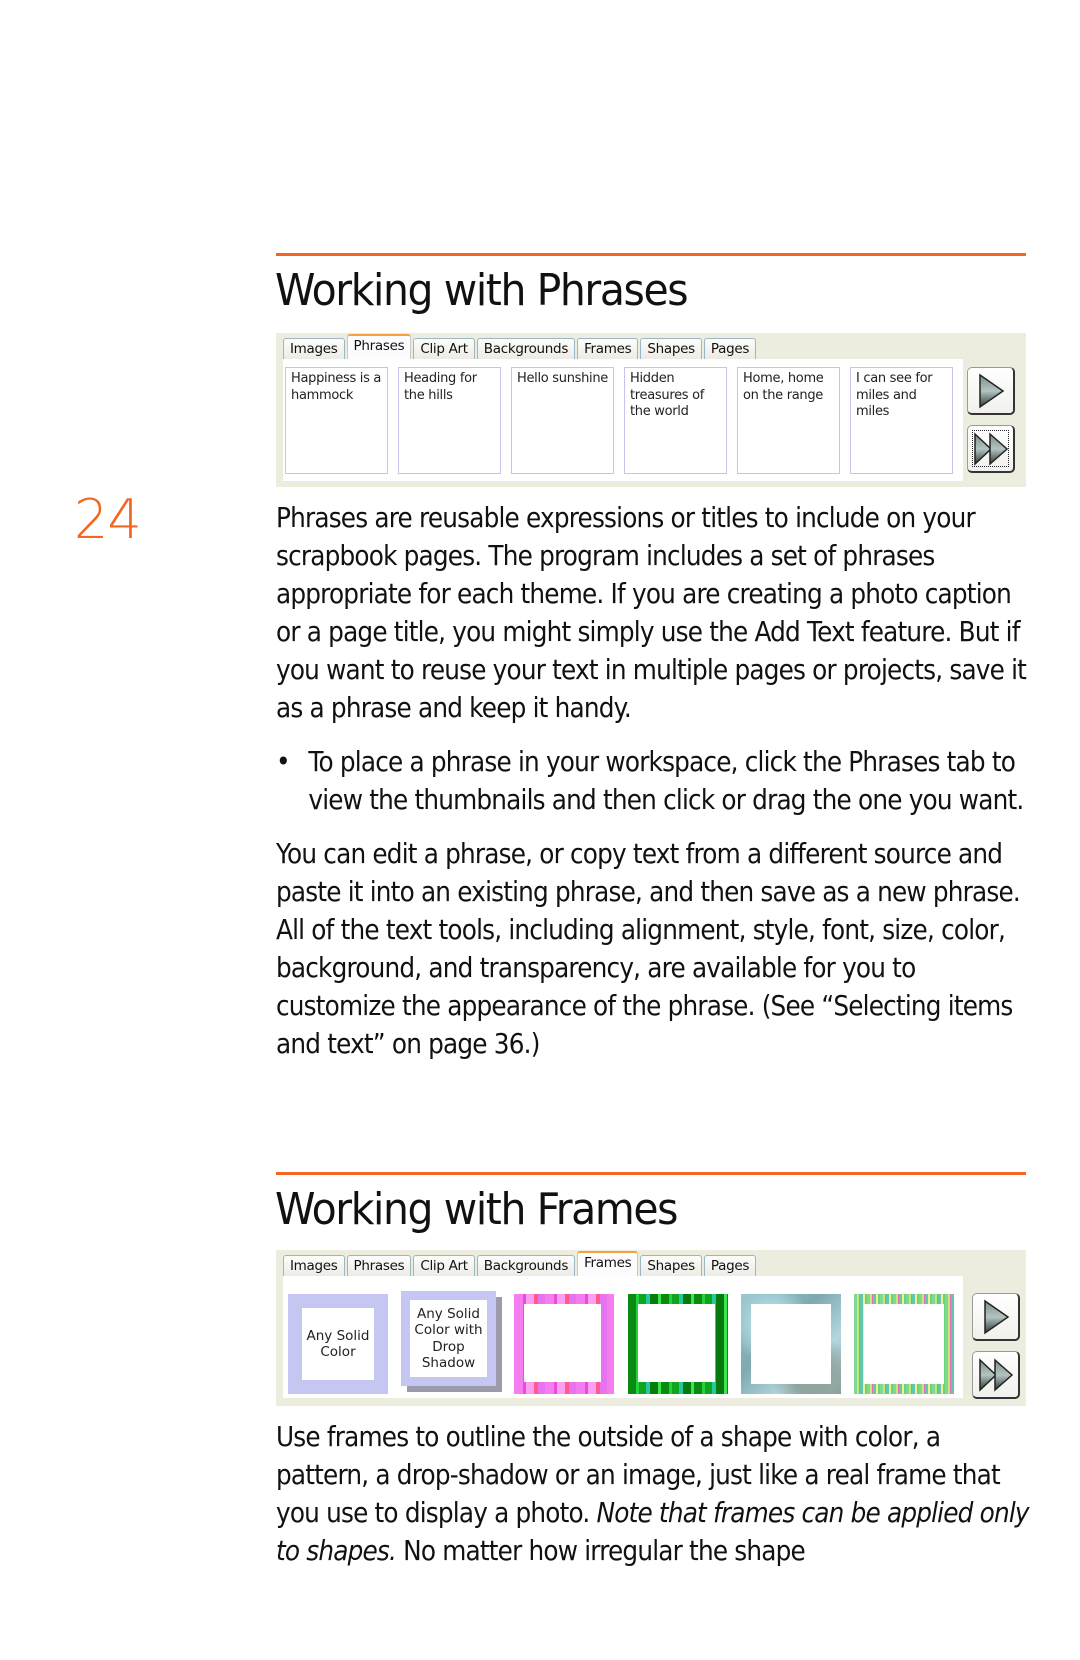 The width and height of the screenshot is (1080, 1660). I want to click on fast-forward-icon, so click(995, 1374).